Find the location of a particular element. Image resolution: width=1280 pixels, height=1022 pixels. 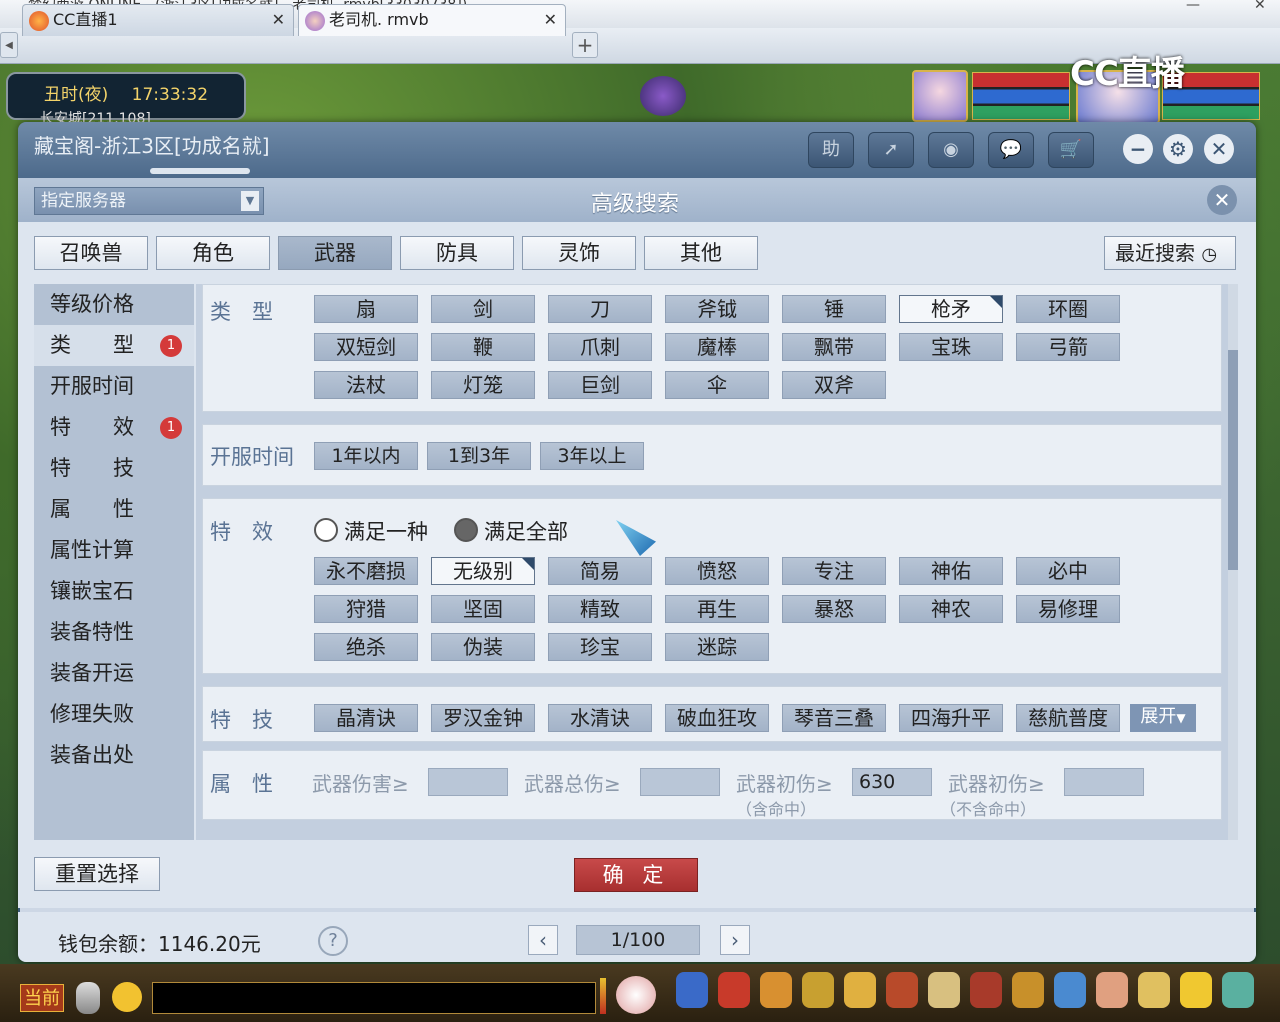

tab-video: 老司机. rmvb ✕ is located at coordinates (432, 20).